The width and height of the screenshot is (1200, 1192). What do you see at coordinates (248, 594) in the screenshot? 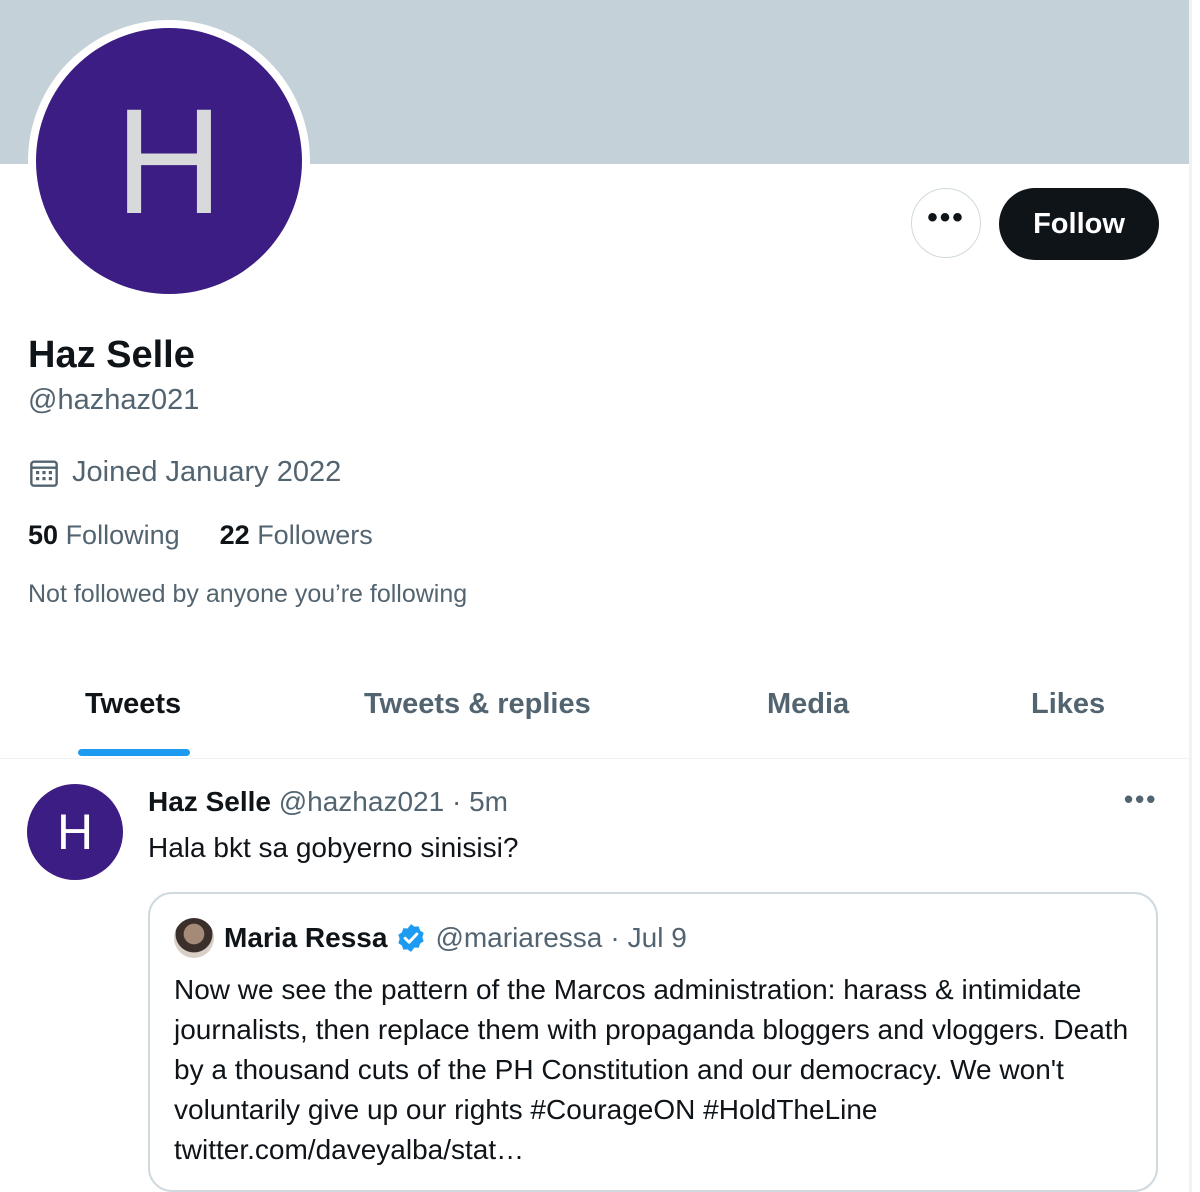
I see `not-followed-notice: Not followed by anyone you’re following` at bounding box center [248, 594].